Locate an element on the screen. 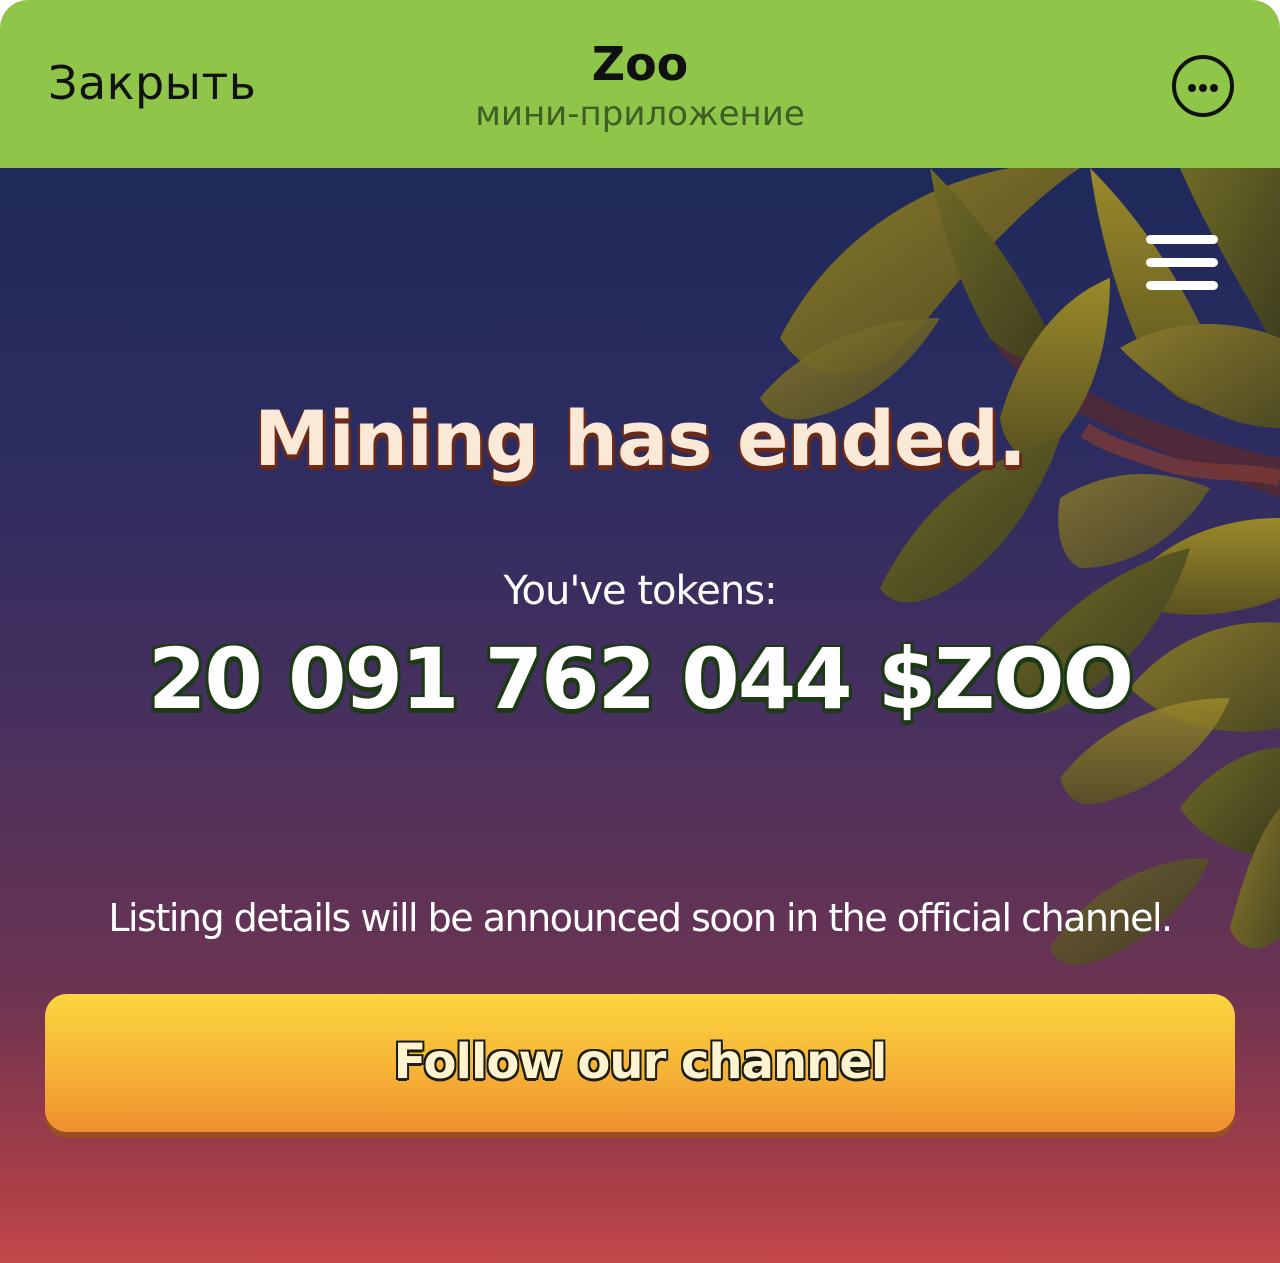 This screenshot has height=1263, width=1280. tokens-balance: 20 091 762 044 $ZOO is located at coordinates (640, 679).